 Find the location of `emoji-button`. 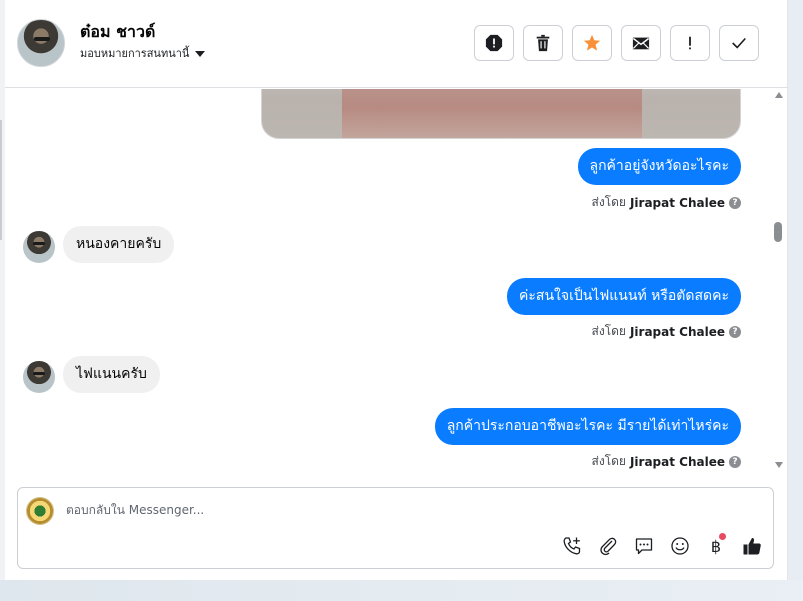

emoji-button is located at coordinates (680, 546).